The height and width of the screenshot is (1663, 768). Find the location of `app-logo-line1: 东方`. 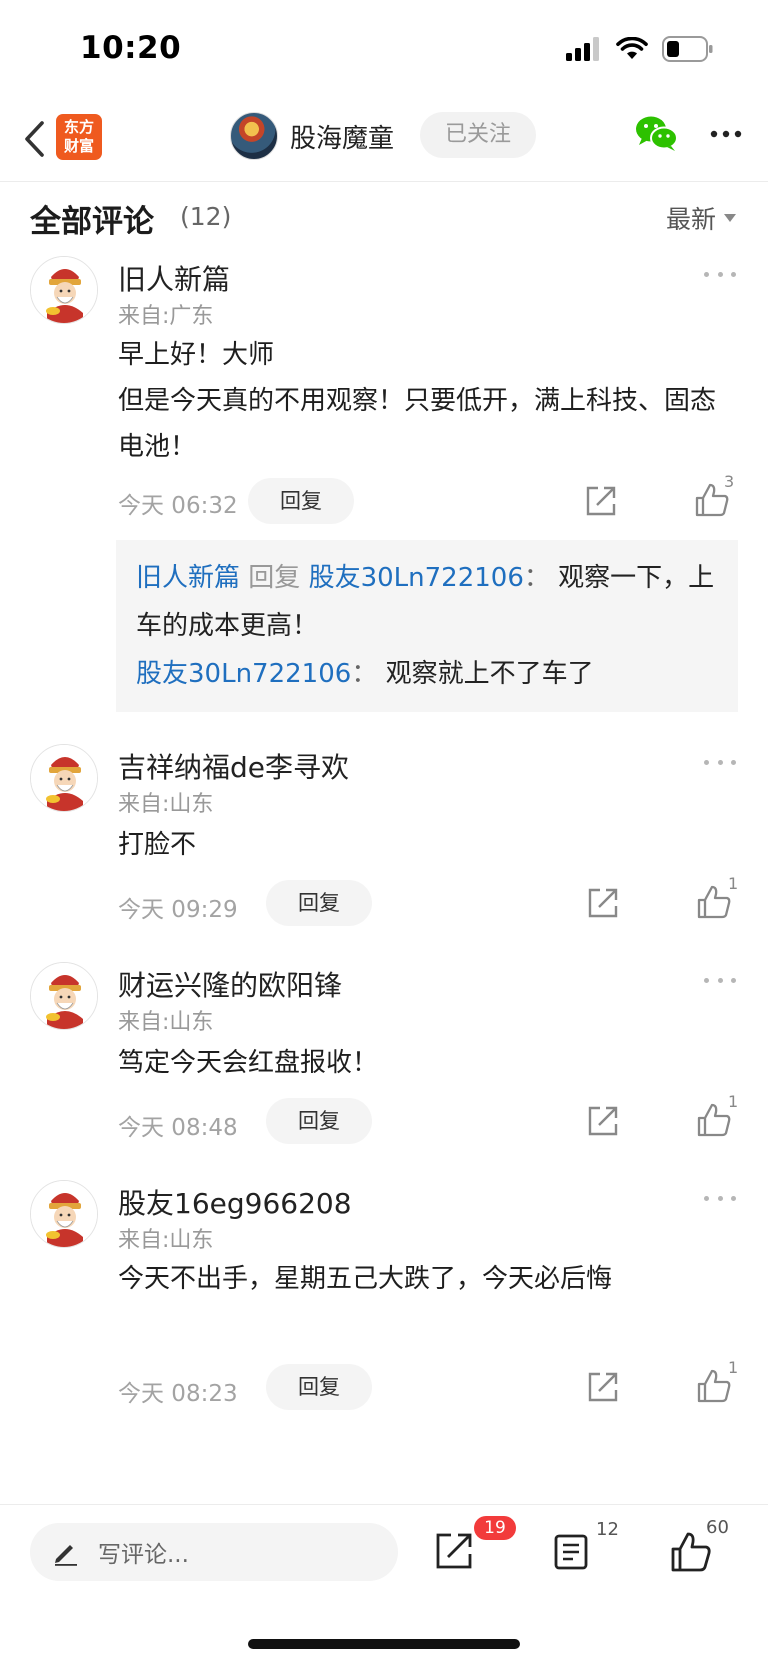

app-logo-line1: 东方 is located at coordinates (78, 127).